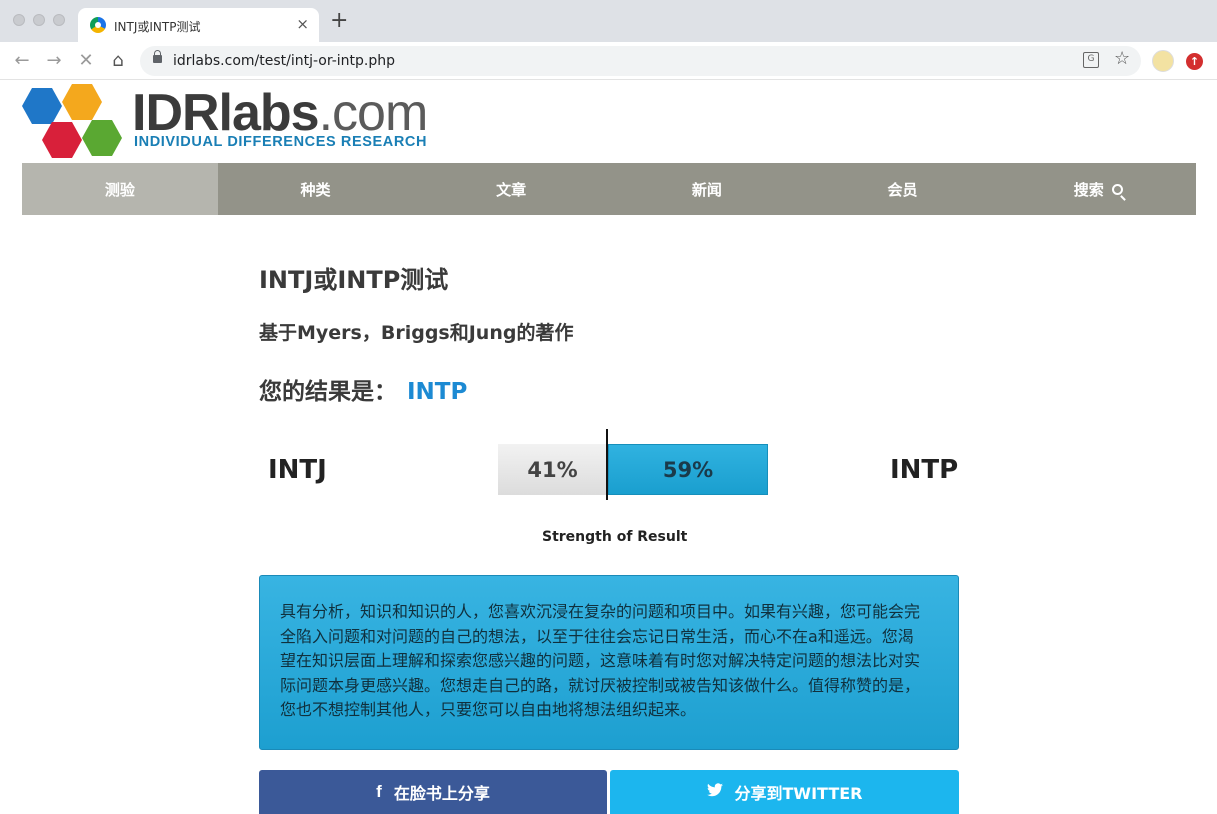 This screenshot has width=1217, height=814. I want to click on window-close-button, so click(19, 20).